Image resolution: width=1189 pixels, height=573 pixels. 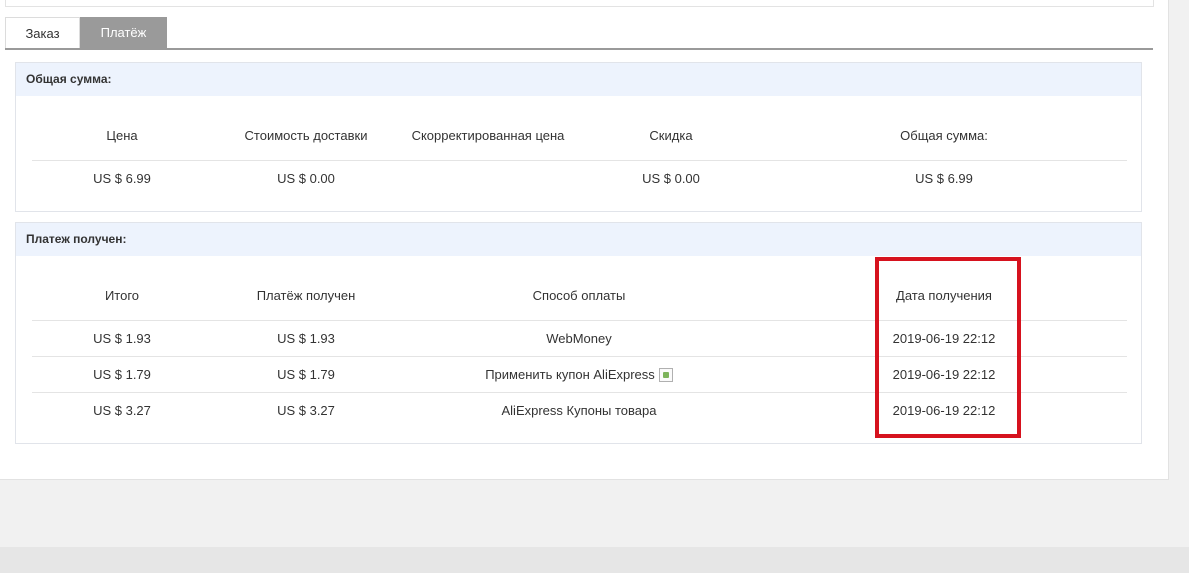 What do you see at coordinates (306, 178) in the screenshot?
I see `cell-shipping-cost: US $ 0.00` at bounding box center [306, 178].